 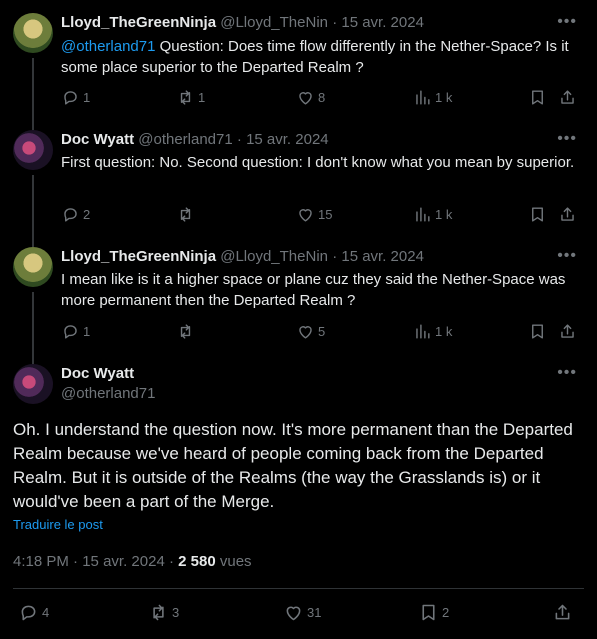 I want to click on divider, so click(x=298, y=588).